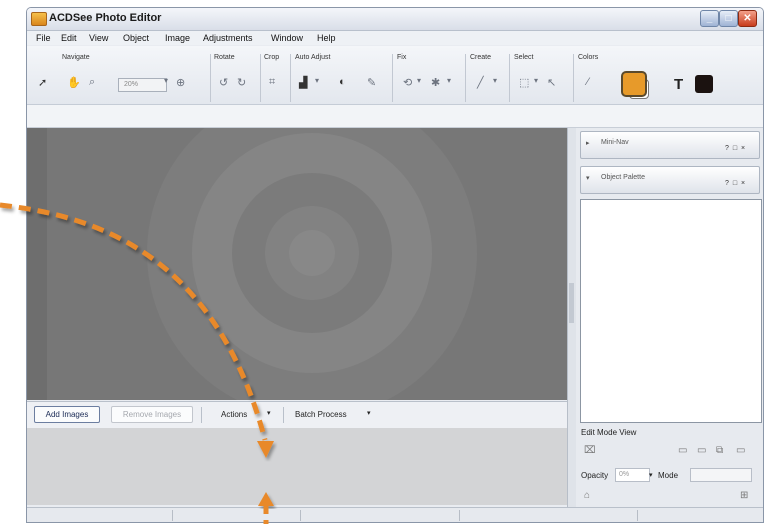 The image size is (769, 524). What do you see at coordinates (721, 475) in the screenshot?
I see `mode-select` at bounding box center [721, 475].